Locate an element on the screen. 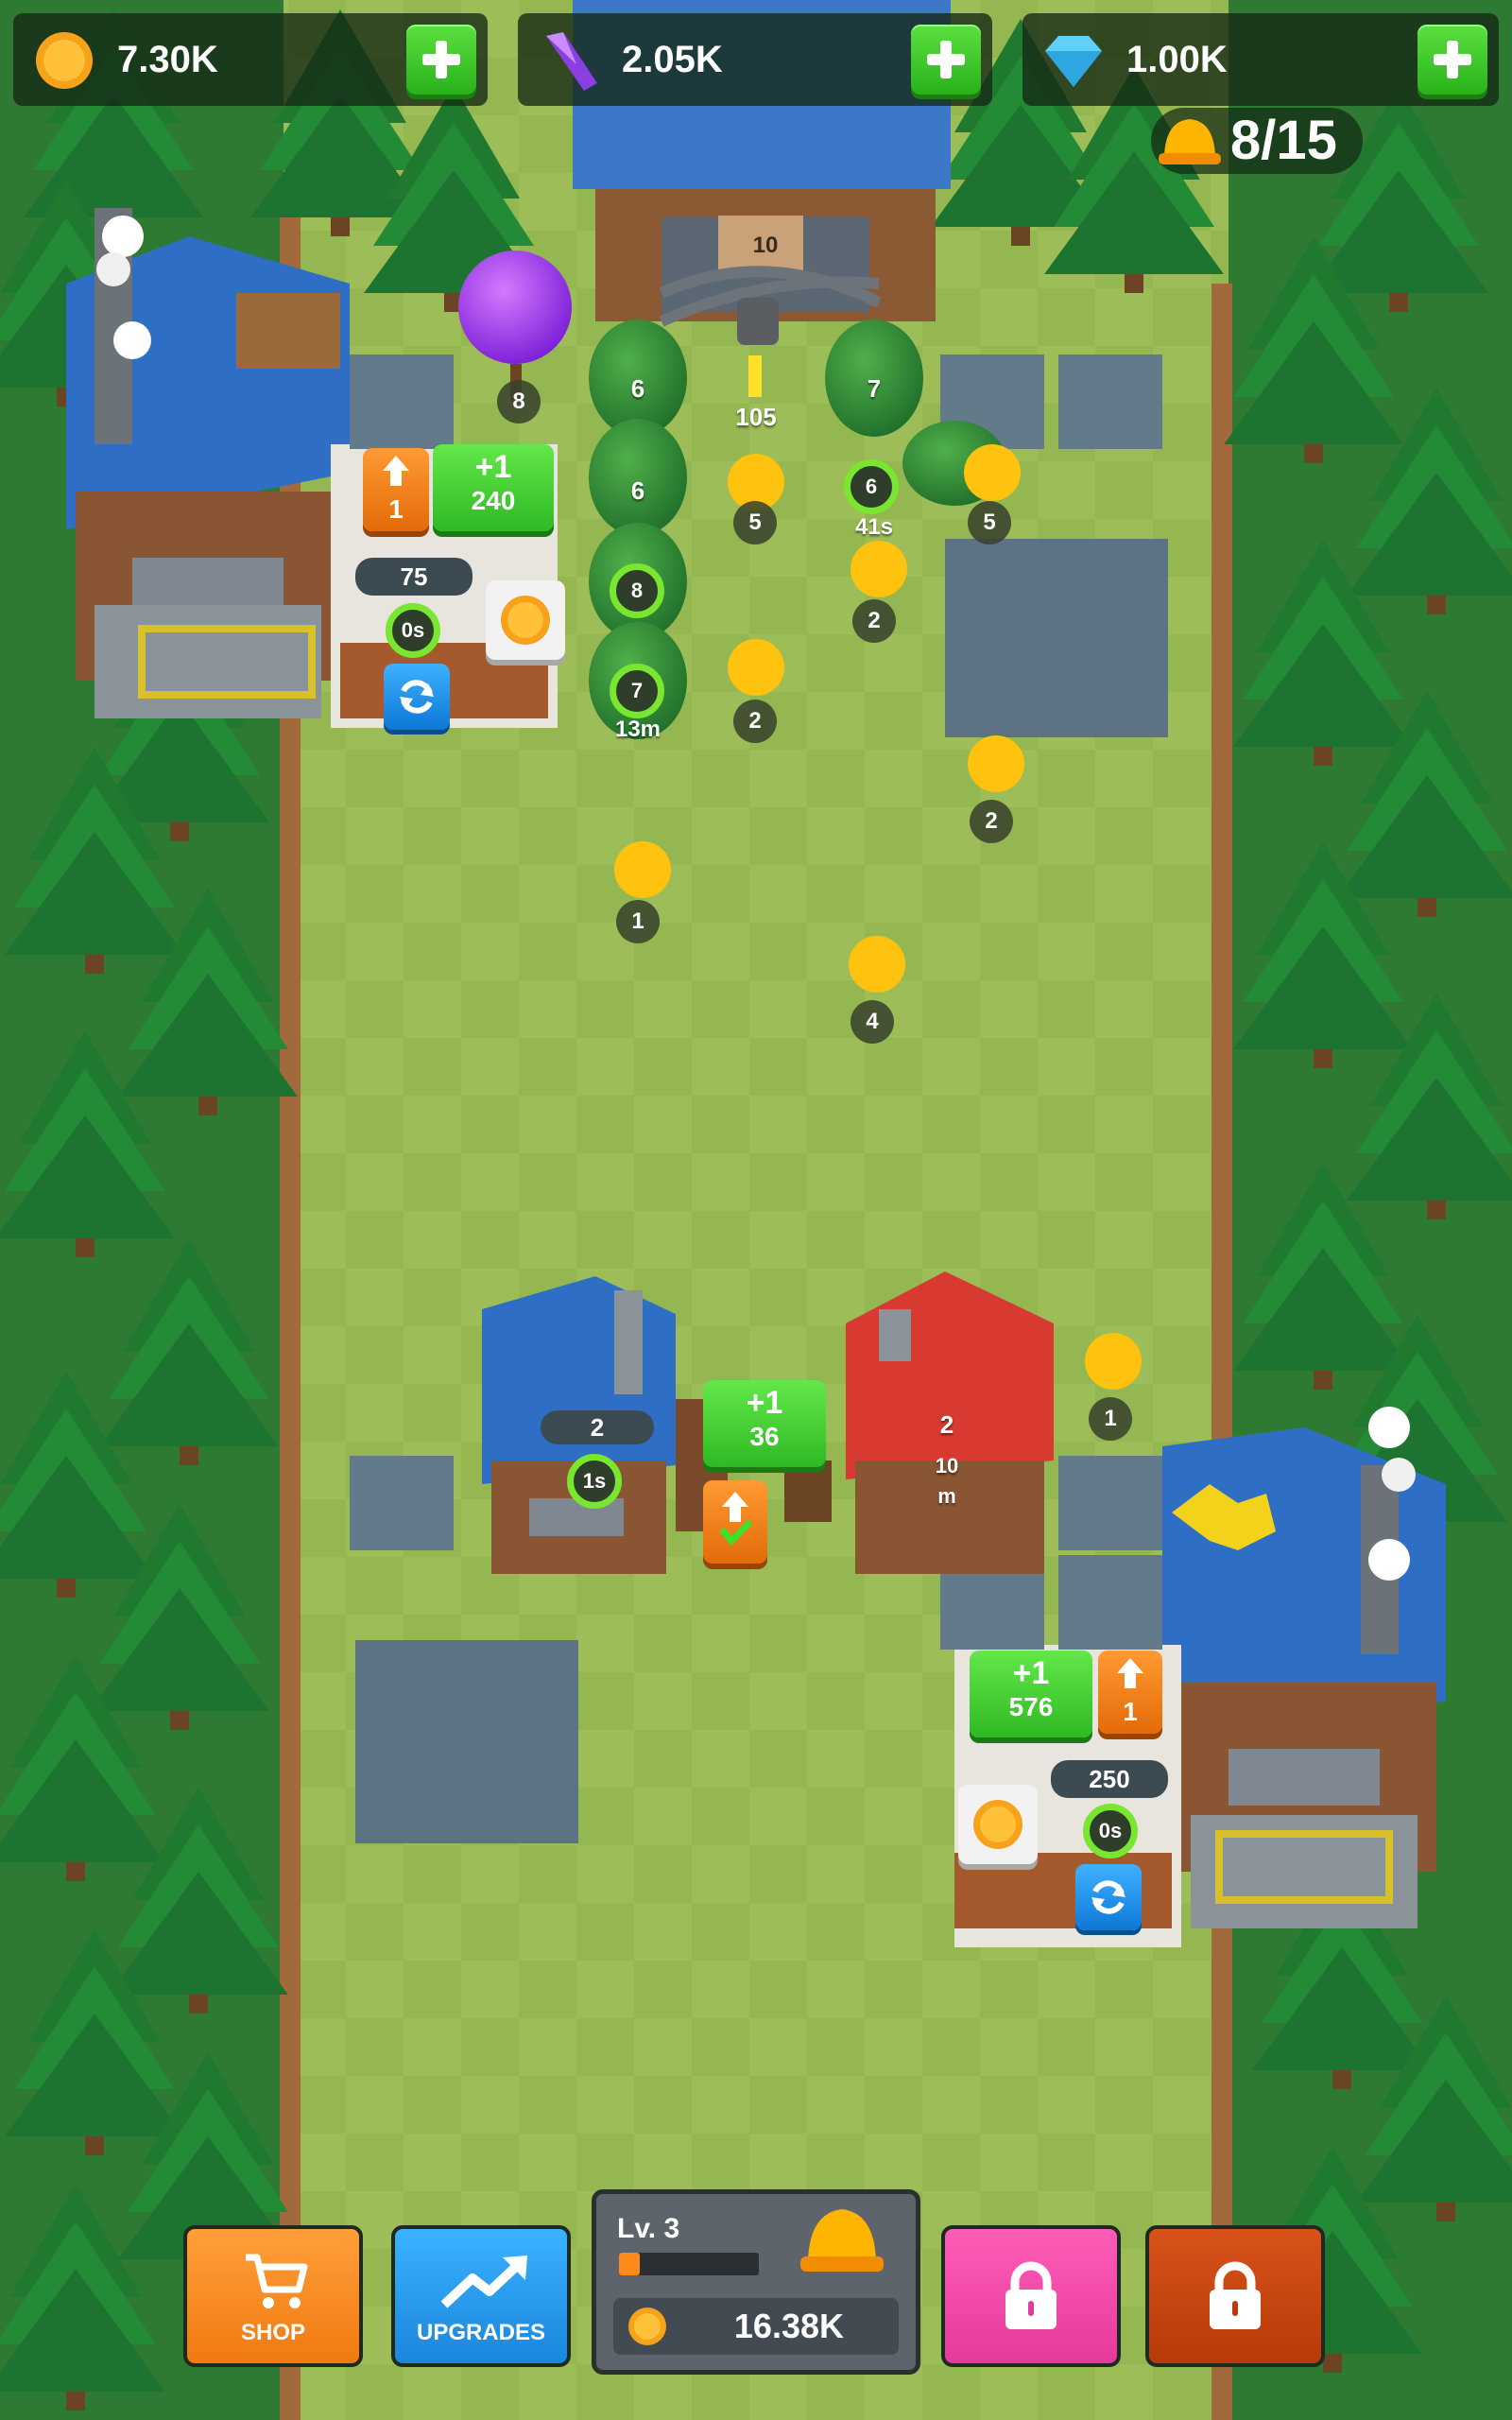  worker-count-badge: 8/15 is located at coordinates (1257, 141).